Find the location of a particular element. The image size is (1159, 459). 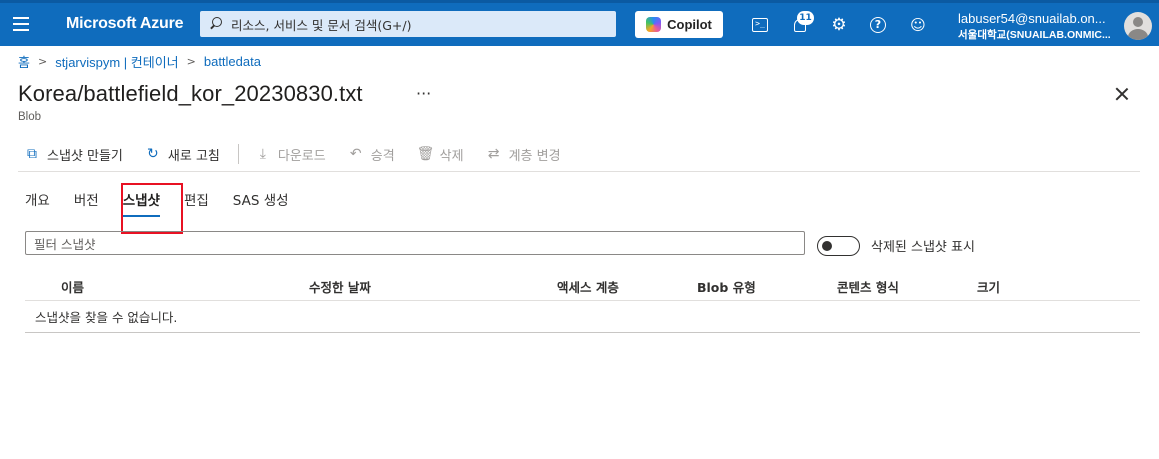

filter-snapshots-input: 필터 스냅샷 is located at coordinates (415, 243).